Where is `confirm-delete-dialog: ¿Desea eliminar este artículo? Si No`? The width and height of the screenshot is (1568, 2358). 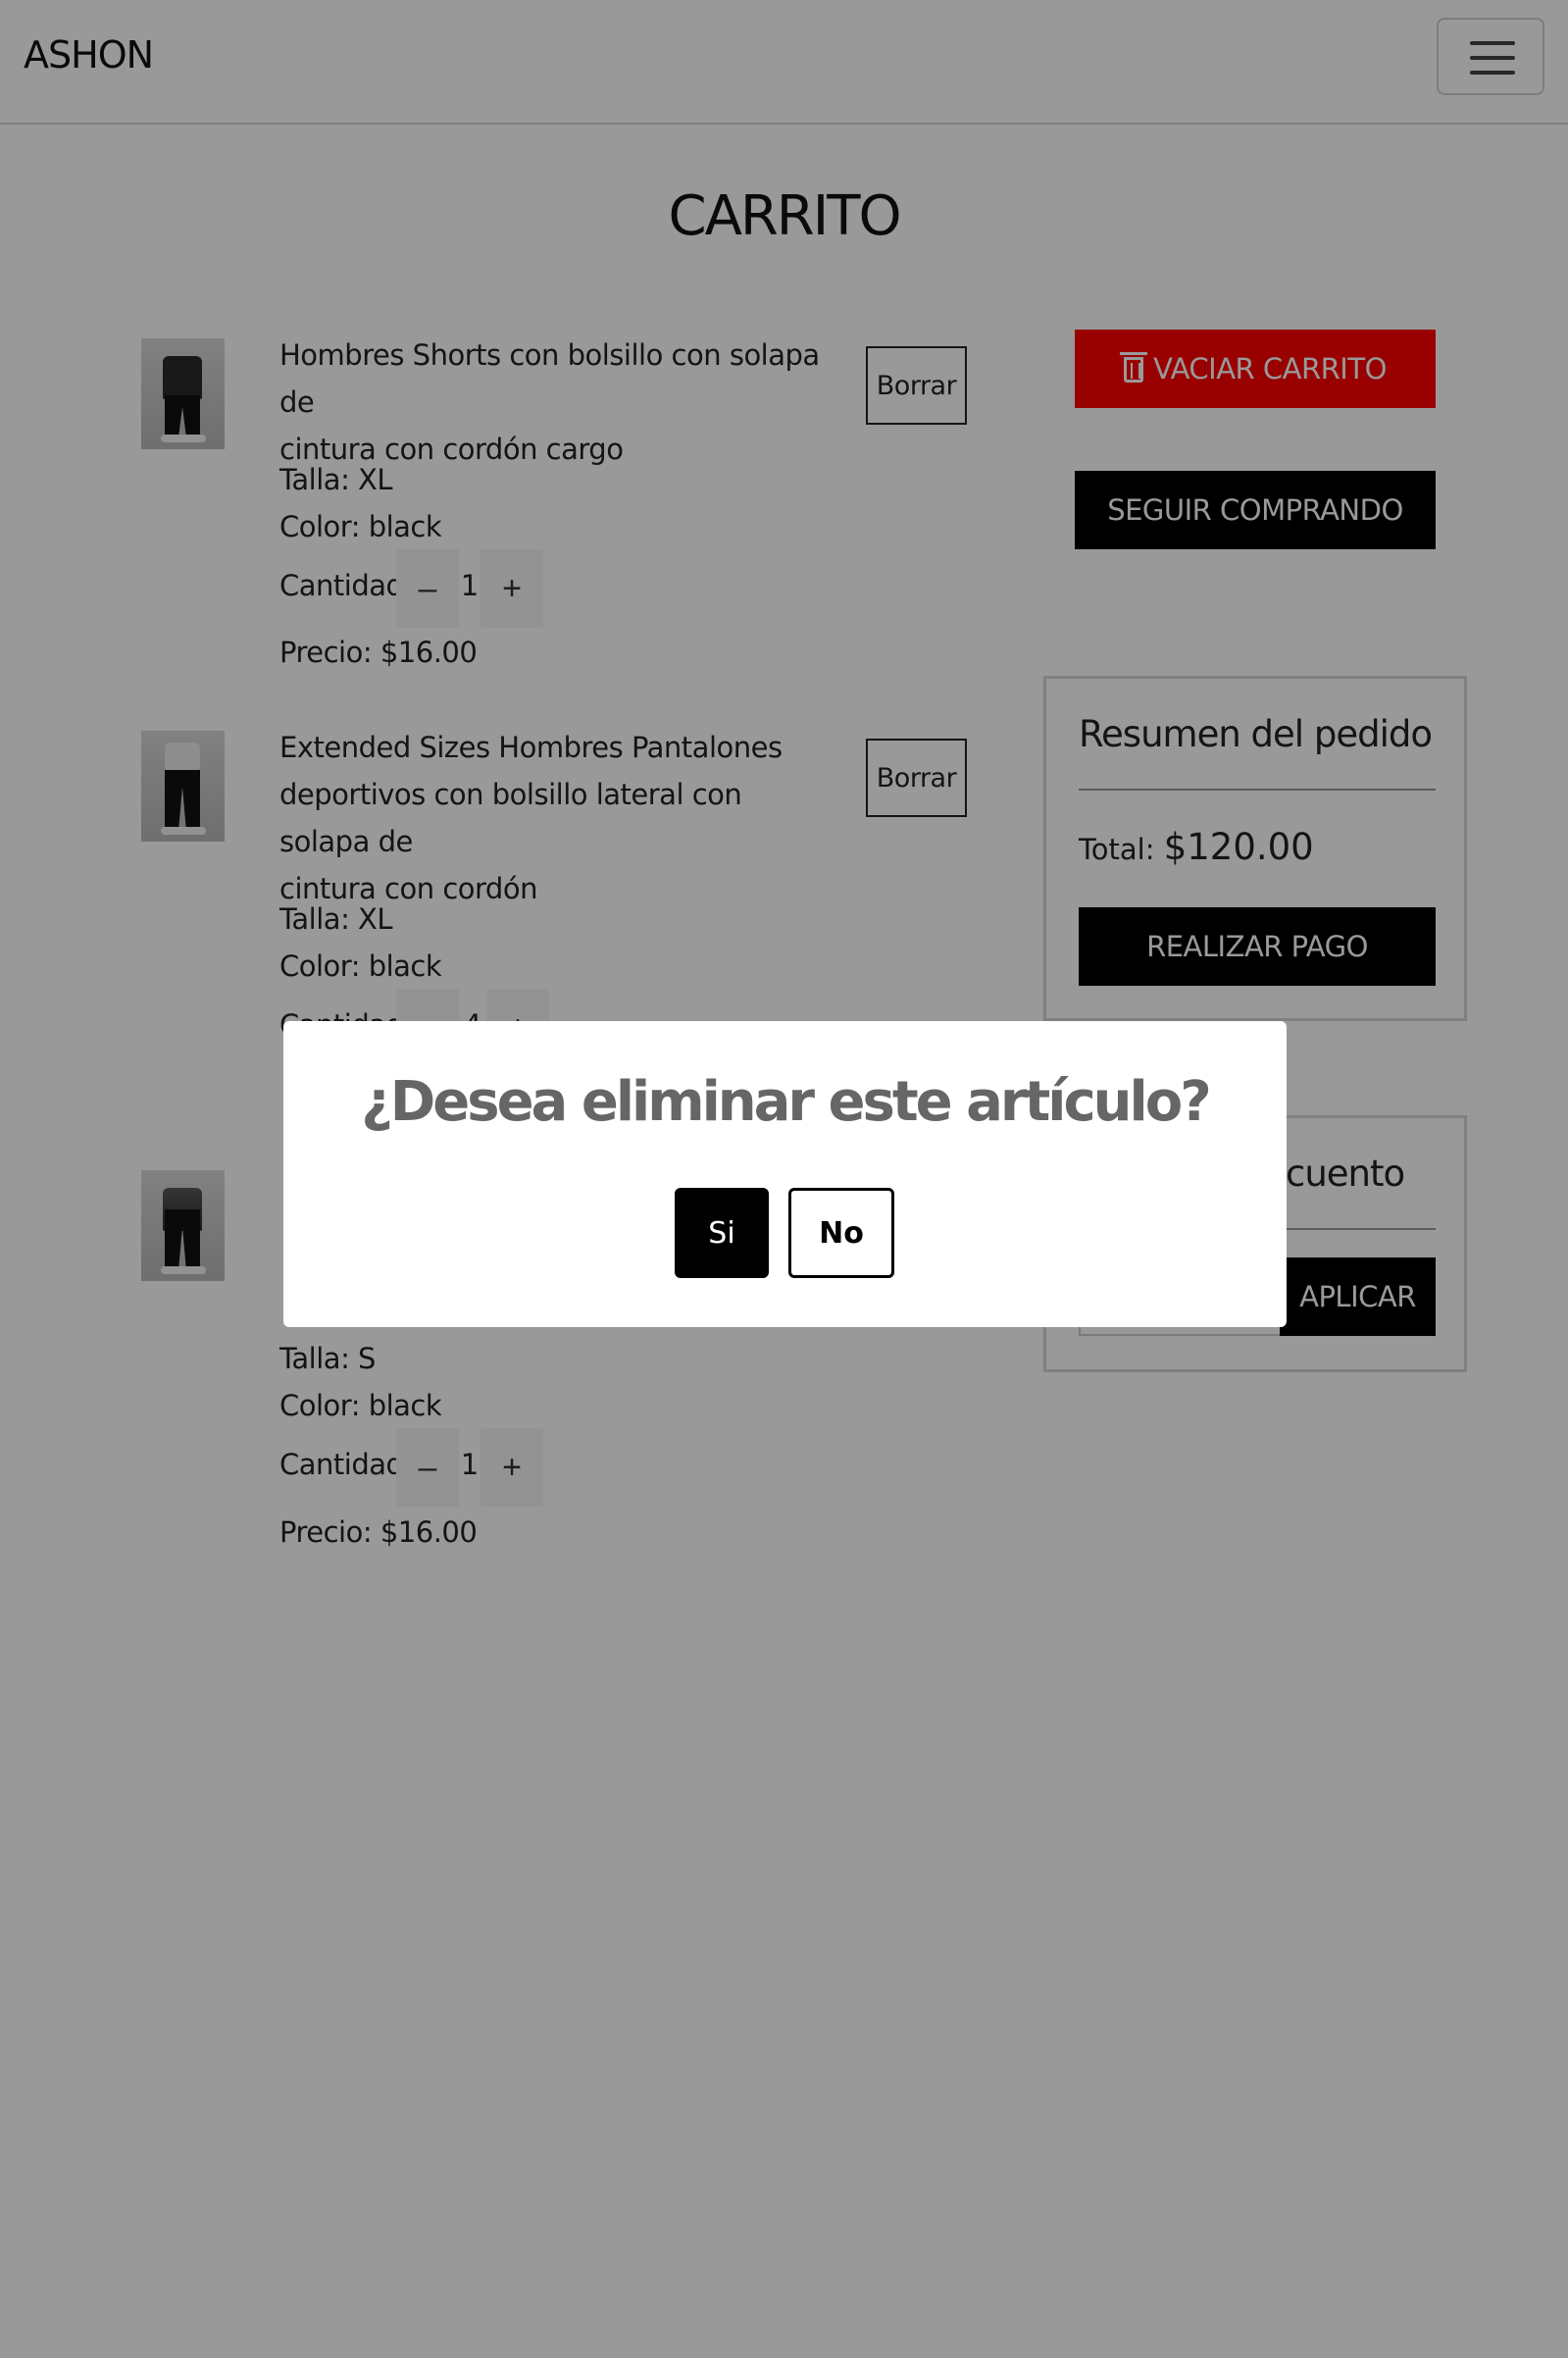 confirm-delete-dialog: ¿Desea eliminar este artículo? Si No is located at coordinates (785, 1174).